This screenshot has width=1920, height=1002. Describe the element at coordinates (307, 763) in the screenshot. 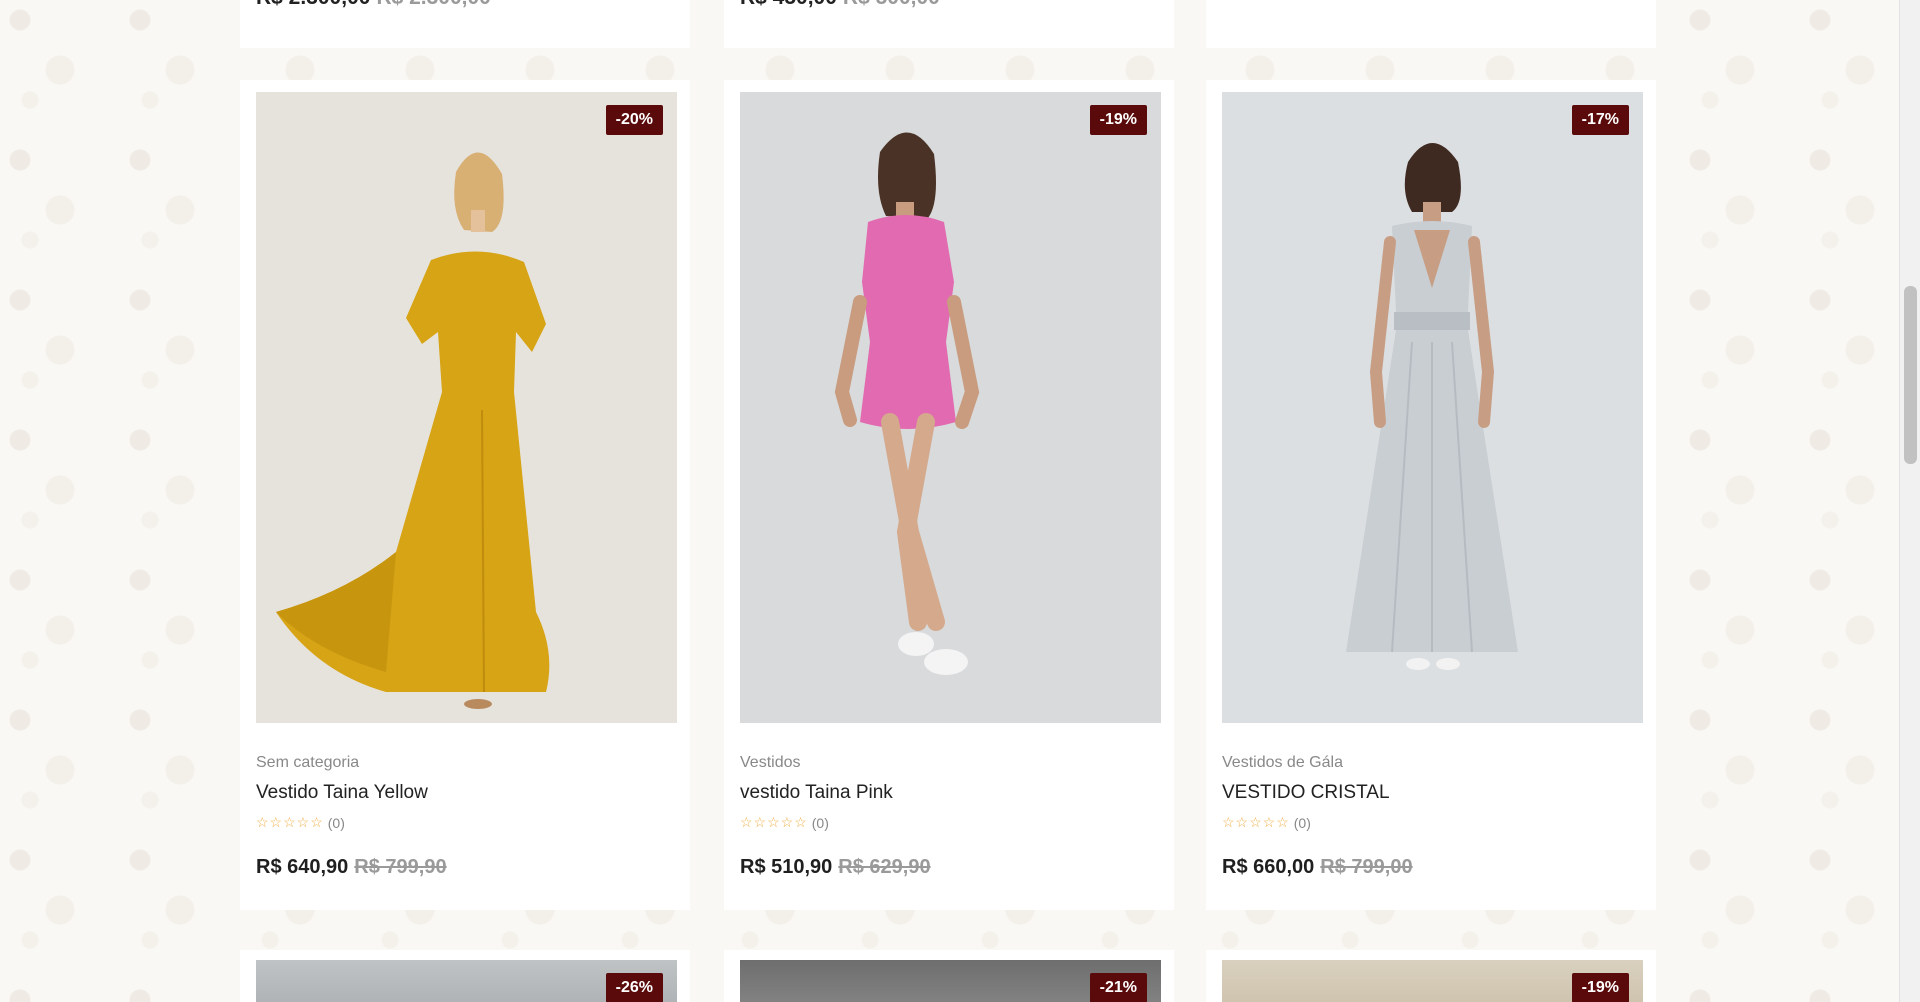

I see `product-category: Sem categoria` at that location.